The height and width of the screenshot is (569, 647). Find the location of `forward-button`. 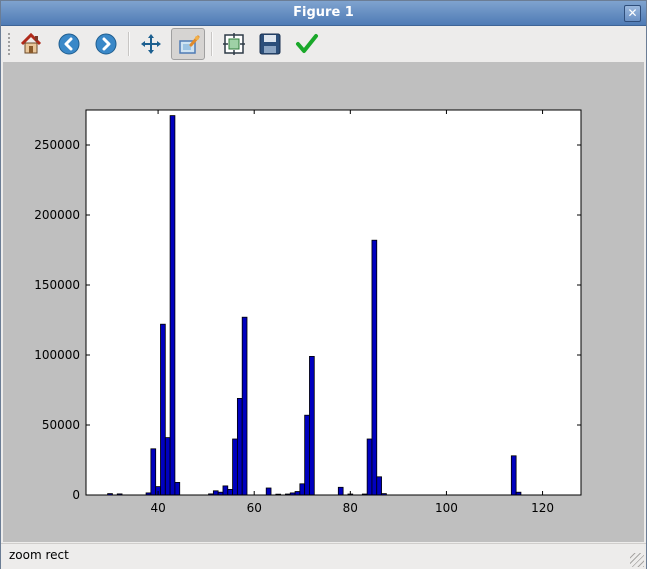

forward-button is located at coordinates (106, 44).